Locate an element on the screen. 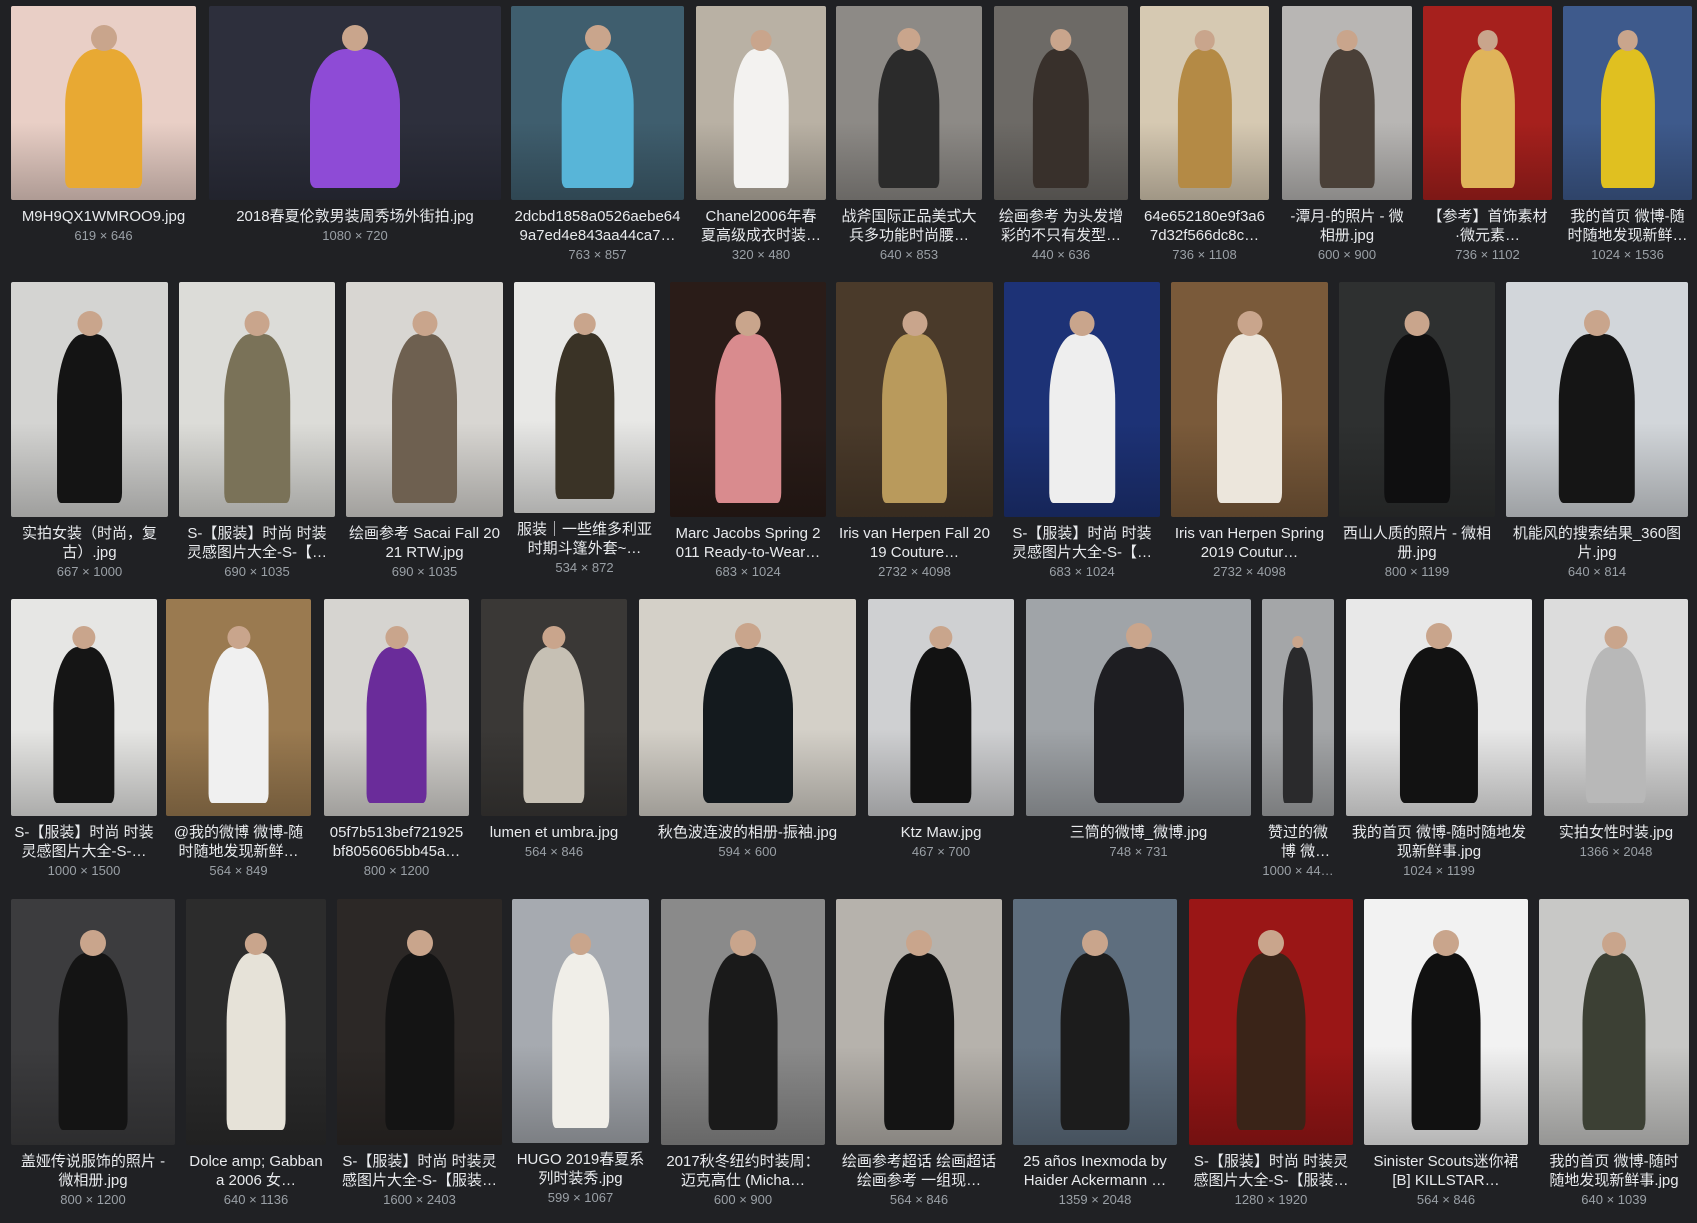  result-tile: 64e652180e9f3a67d32f566dc8c… 736 × 1108 is located at coordinates (1204, 134).